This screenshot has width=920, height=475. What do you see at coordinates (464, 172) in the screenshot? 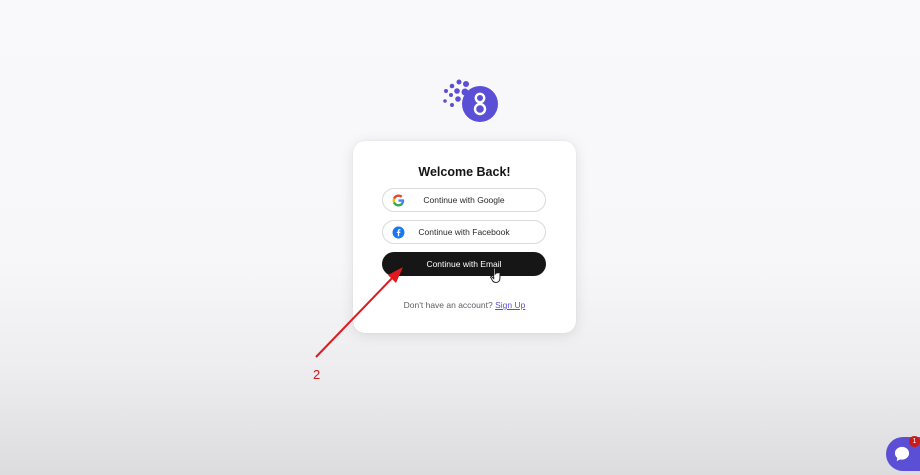
I see `card-title: Welcome Back!` at bounding box center [464, 172].